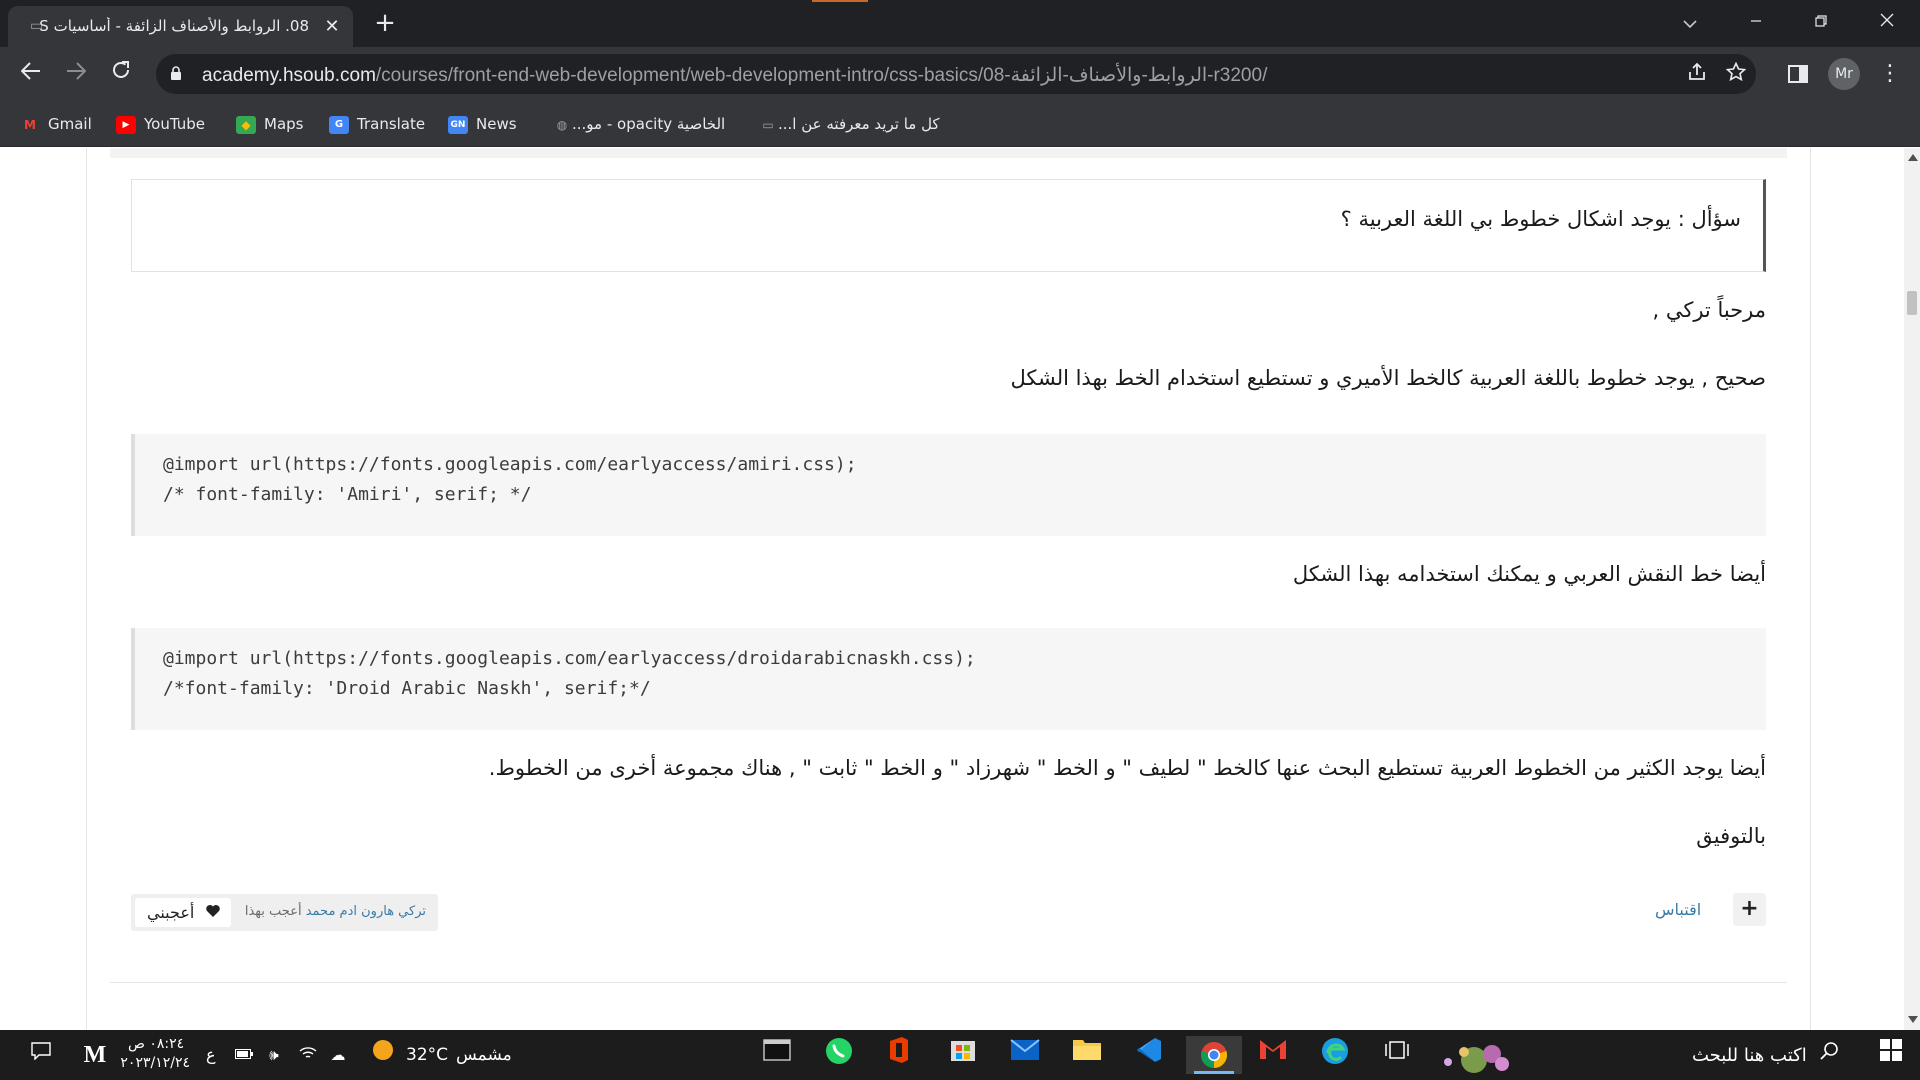 The height and width of the screenshot is (1080, 1920). I want to click on reply-closing: بالتوفيق, so click(1731, 836).